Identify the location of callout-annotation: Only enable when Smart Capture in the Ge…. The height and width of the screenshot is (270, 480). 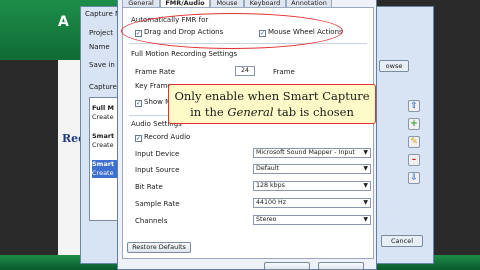
(272, 104).